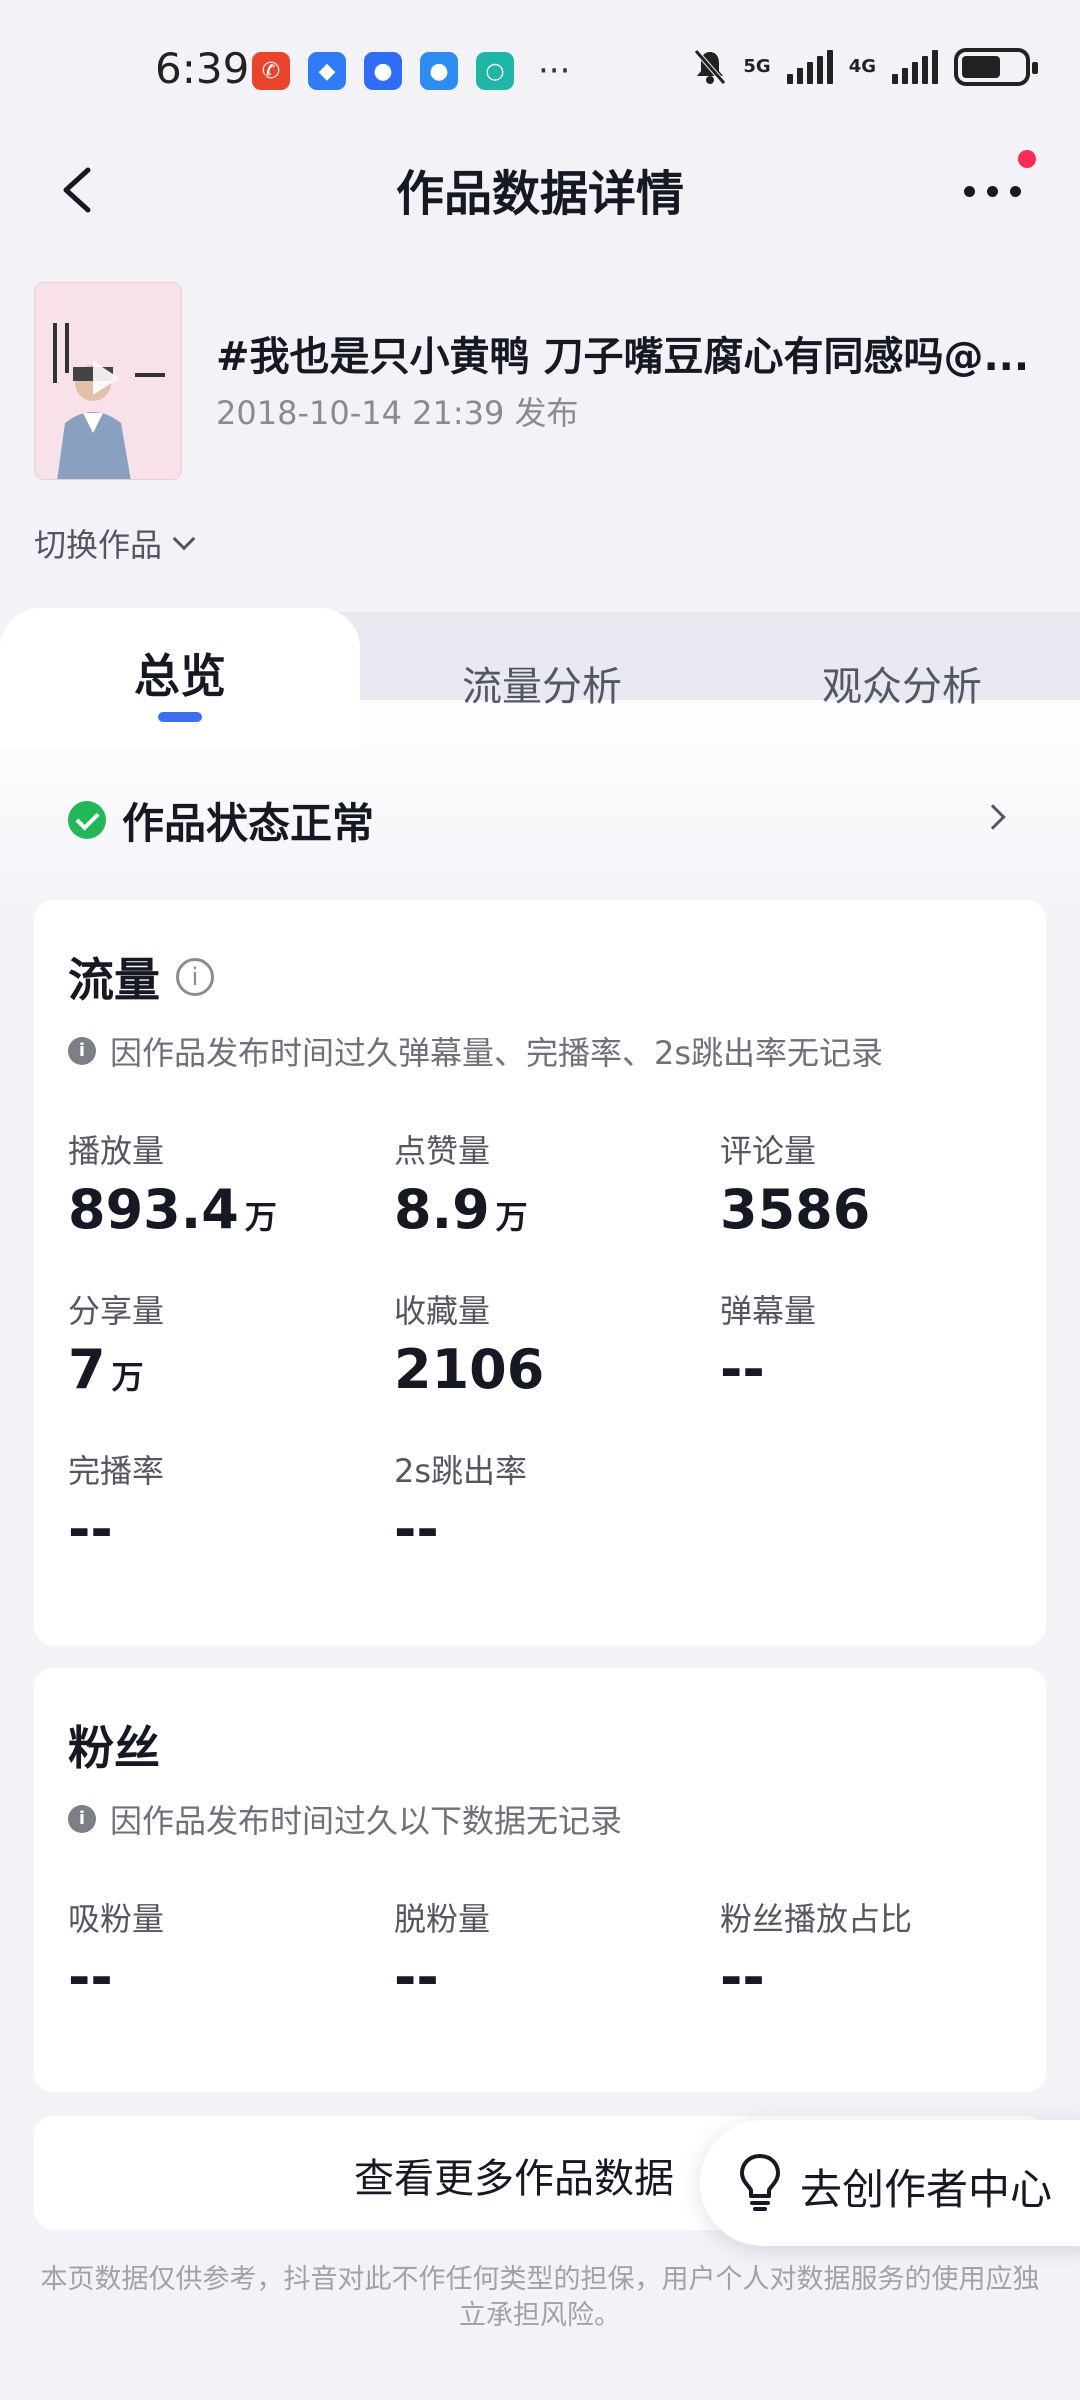 This screenshot has width=1080, height=2400. What do you see at coordinates (327, 71) in the screenshot?
I see `shield-icon: ◆` at bounding box center [327, 71].